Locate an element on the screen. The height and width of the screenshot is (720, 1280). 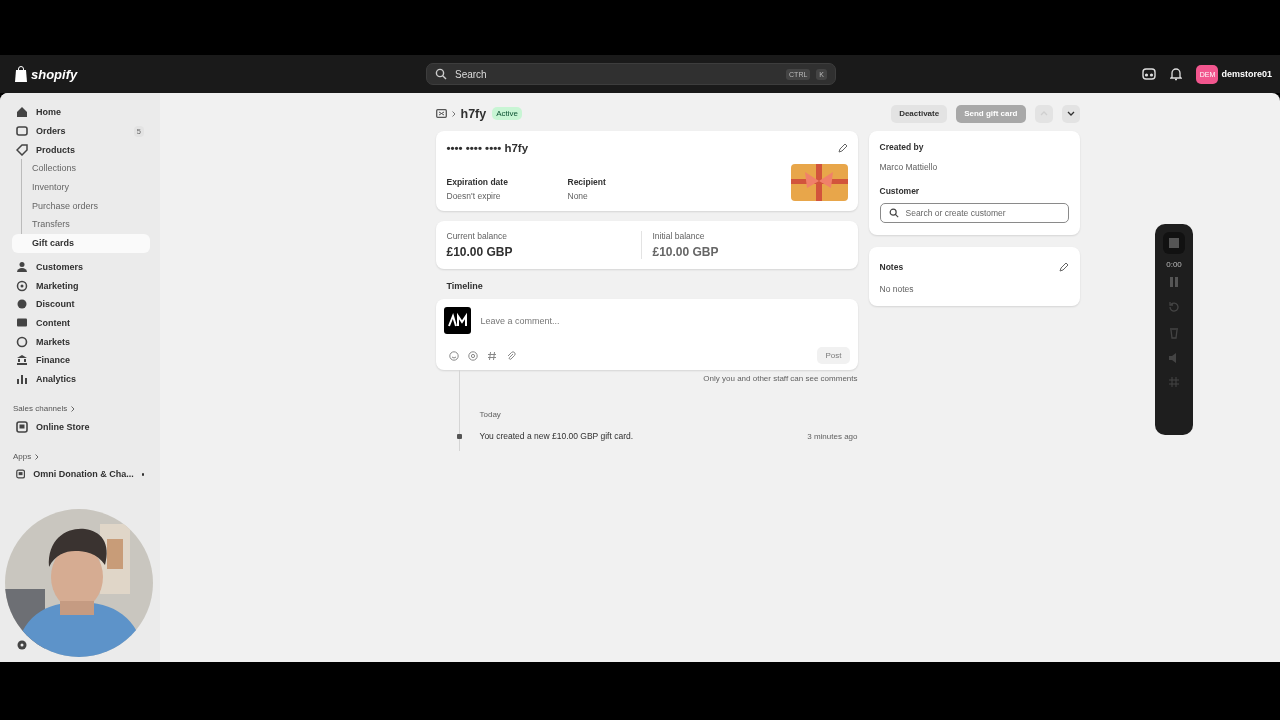
shopping-bag-icon is located at coordinates (21, 74).